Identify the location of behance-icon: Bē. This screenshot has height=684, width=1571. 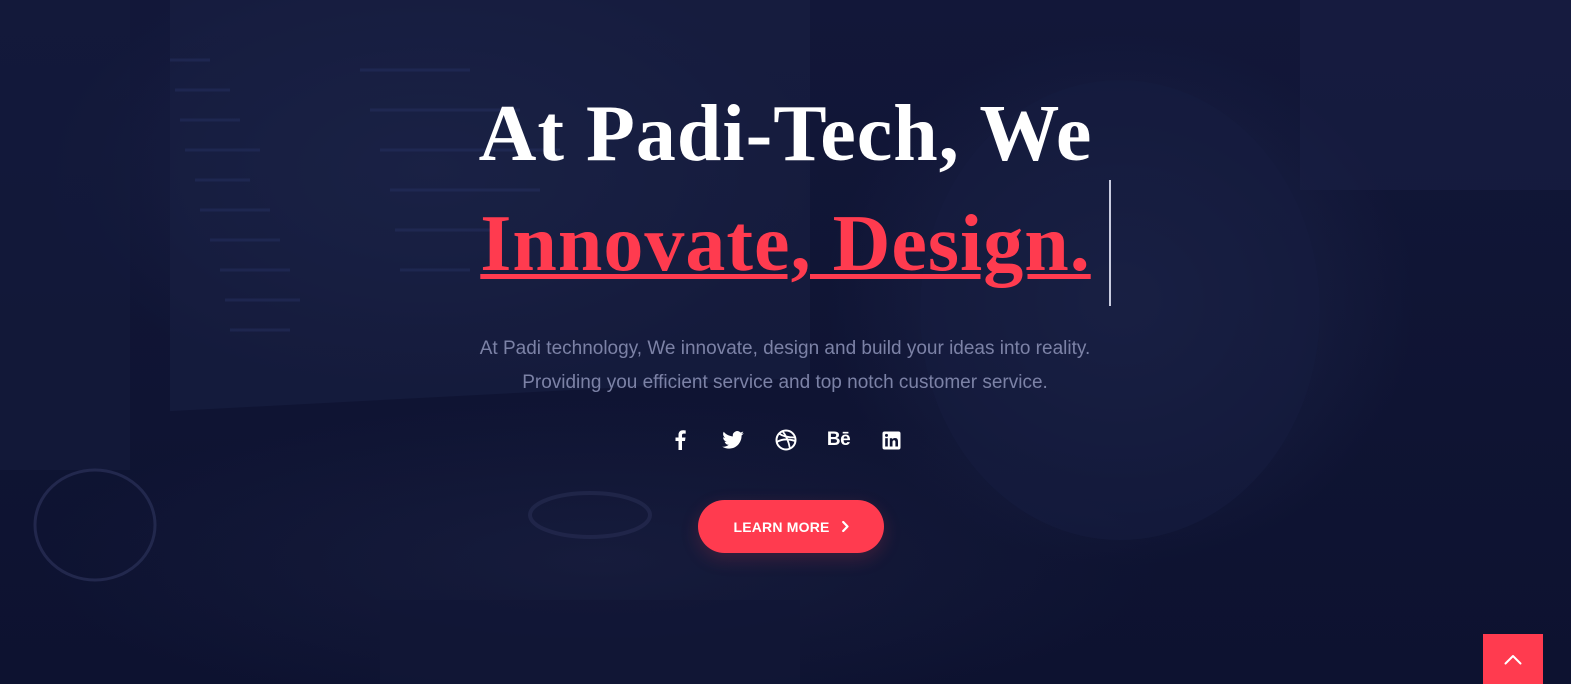
(838, 439).